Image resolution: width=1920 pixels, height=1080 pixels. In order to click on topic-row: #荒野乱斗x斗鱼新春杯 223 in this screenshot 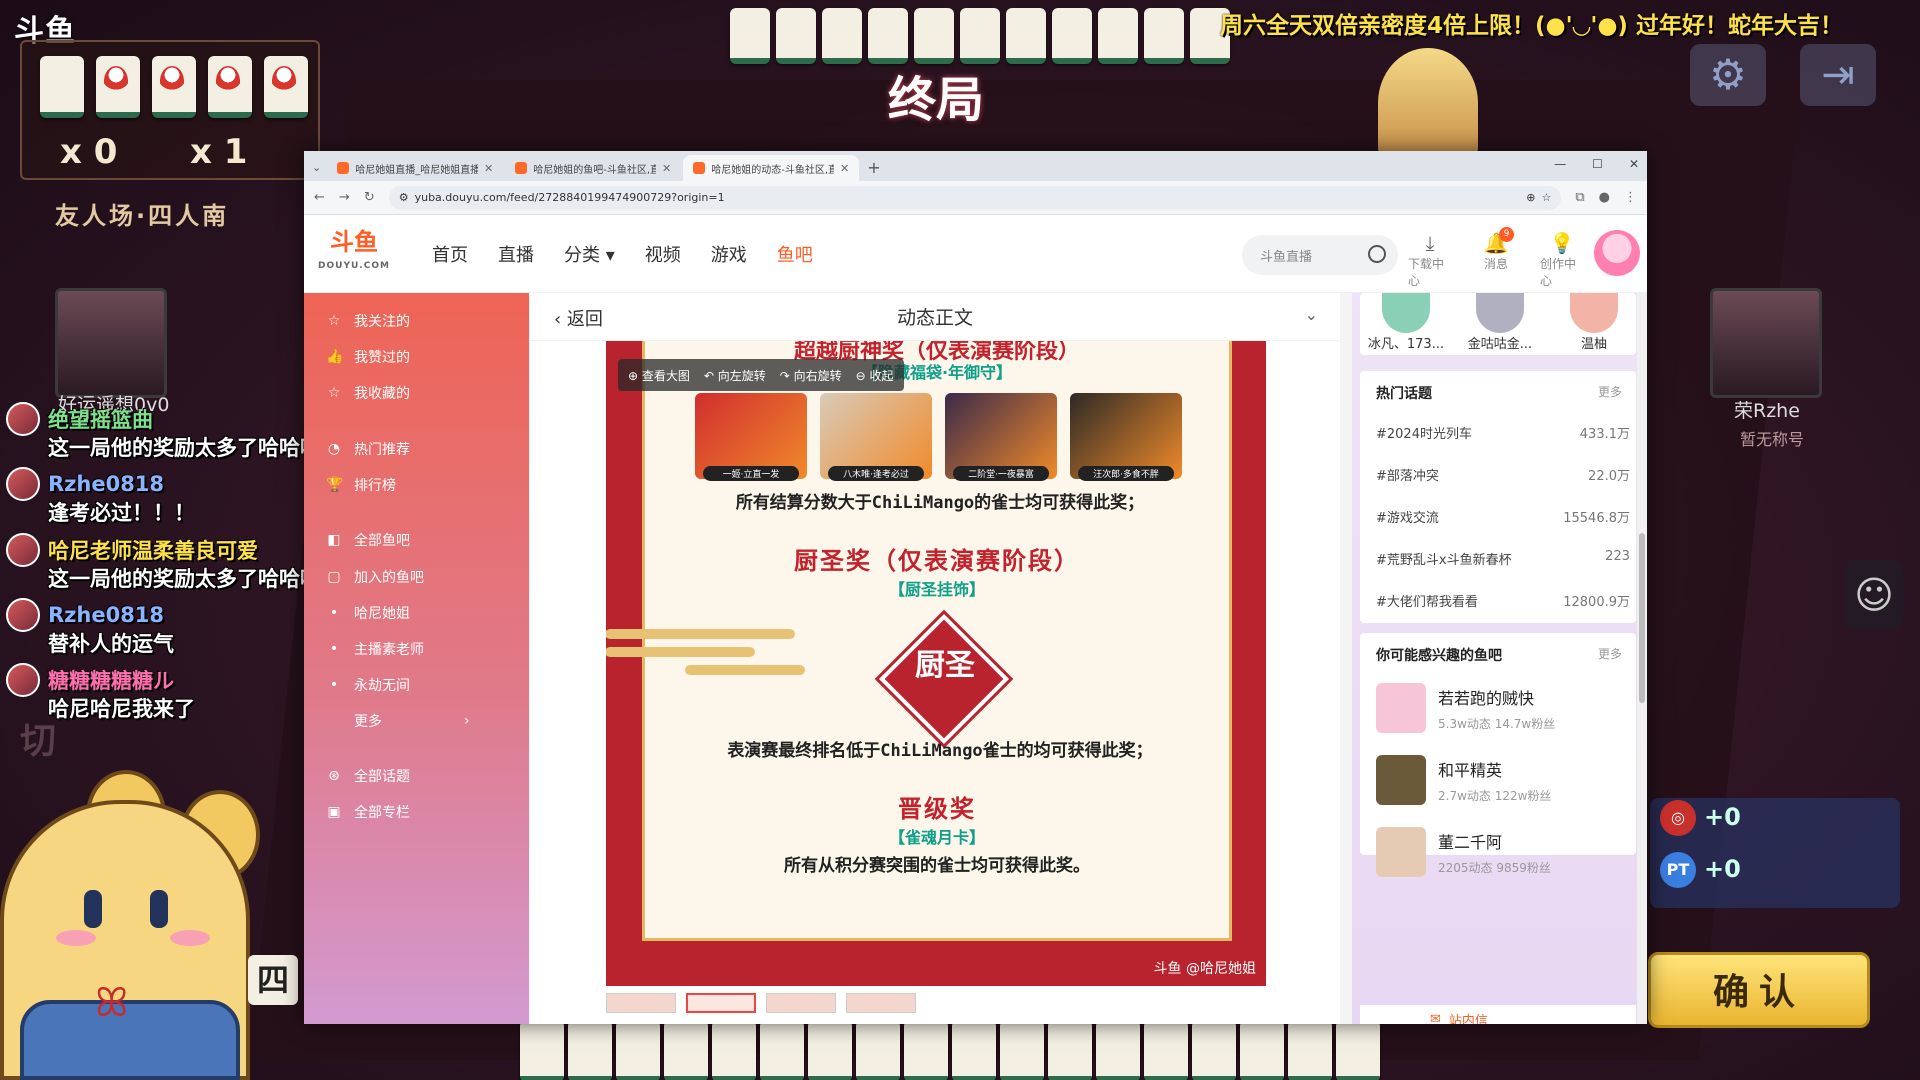, I will do `click(1503, 558)`.